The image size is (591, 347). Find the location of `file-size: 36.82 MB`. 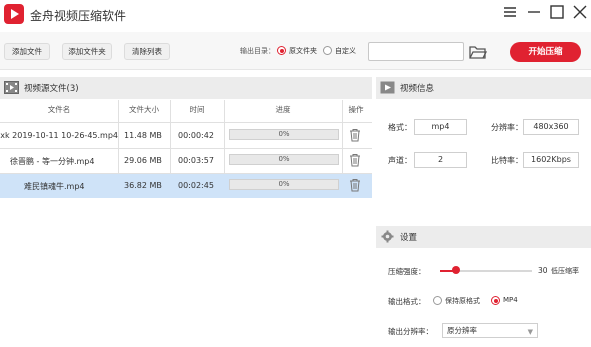

file-size: 36.82 MB is located at coordinates (143, 185).